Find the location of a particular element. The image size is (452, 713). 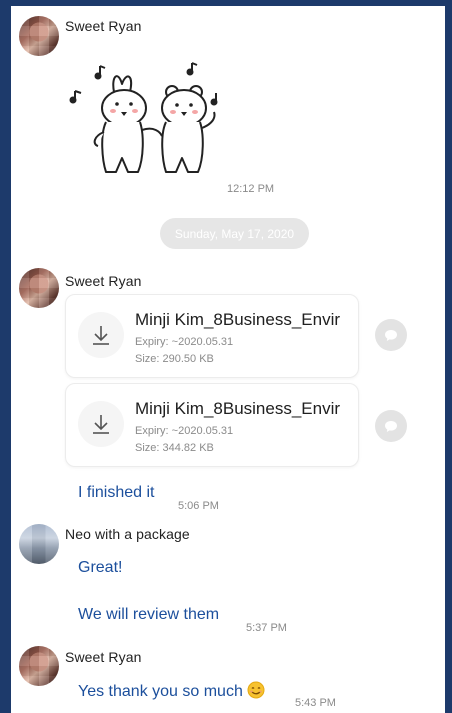

message-text: Great! is located at coordinates (100, 568).